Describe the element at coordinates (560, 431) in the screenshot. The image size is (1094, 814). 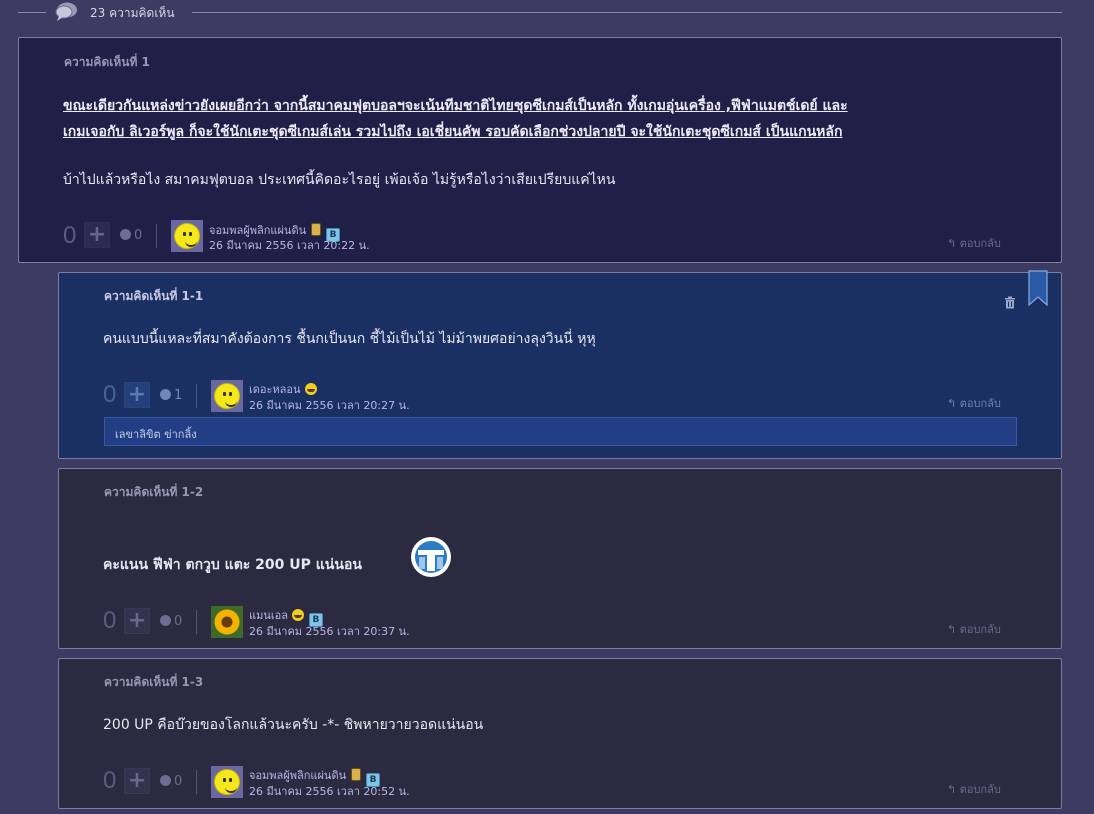
I see `sub-reply-box: เลขาลิขิต ข่ากลิ้ง` at that location.